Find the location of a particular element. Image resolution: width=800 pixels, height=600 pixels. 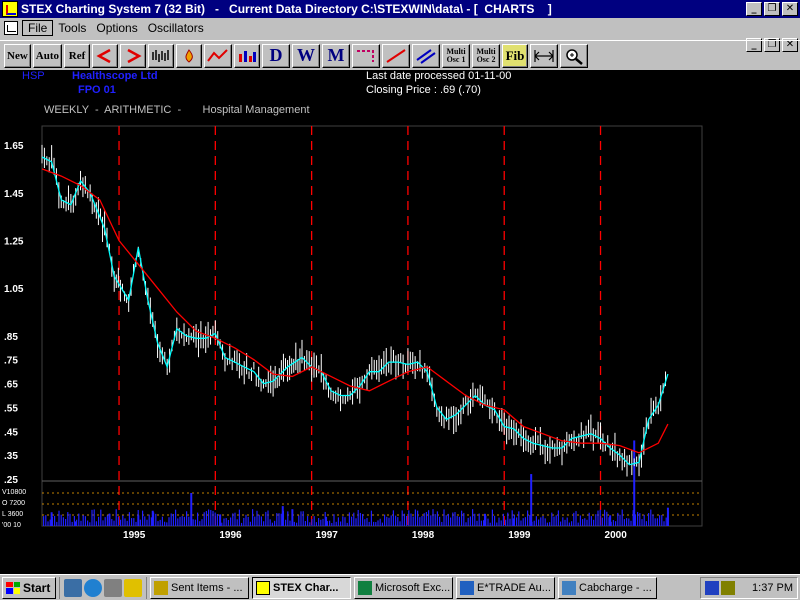

stex-app-icon is located at coordinates (10, 9).